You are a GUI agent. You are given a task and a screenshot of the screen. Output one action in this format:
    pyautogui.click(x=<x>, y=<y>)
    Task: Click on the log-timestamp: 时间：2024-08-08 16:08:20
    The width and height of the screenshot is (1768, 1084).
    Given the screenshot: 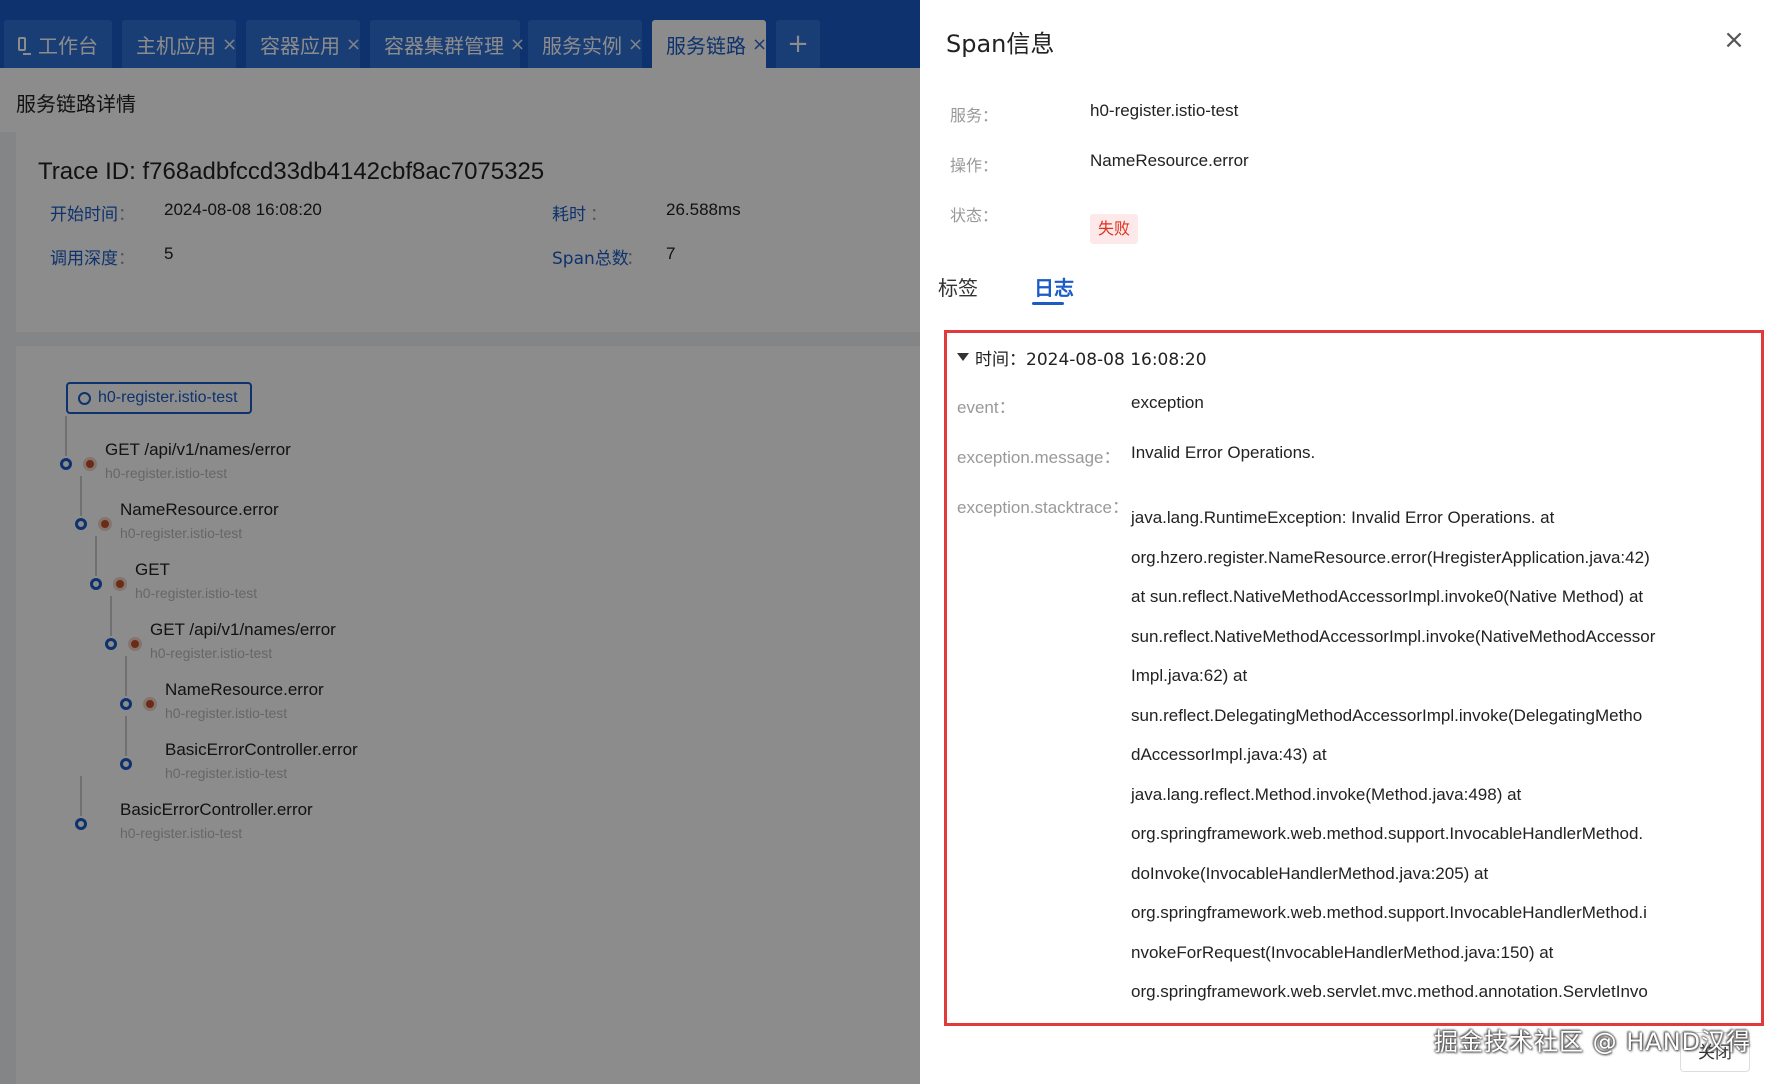 What is the action you would take?
    pyautogui.click(x=1091, y=357)
    